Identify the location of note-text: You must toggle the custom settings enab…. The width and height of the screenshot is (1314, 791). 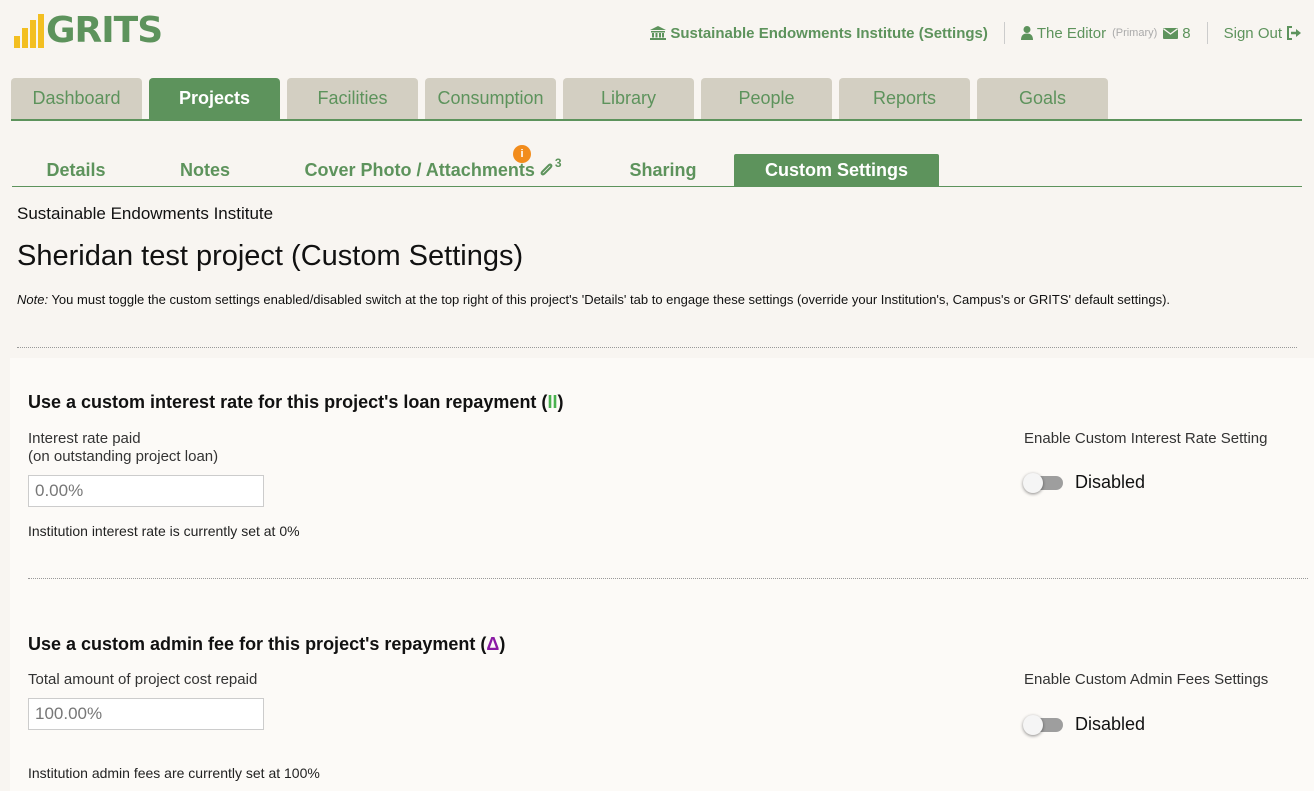
(609, 299).